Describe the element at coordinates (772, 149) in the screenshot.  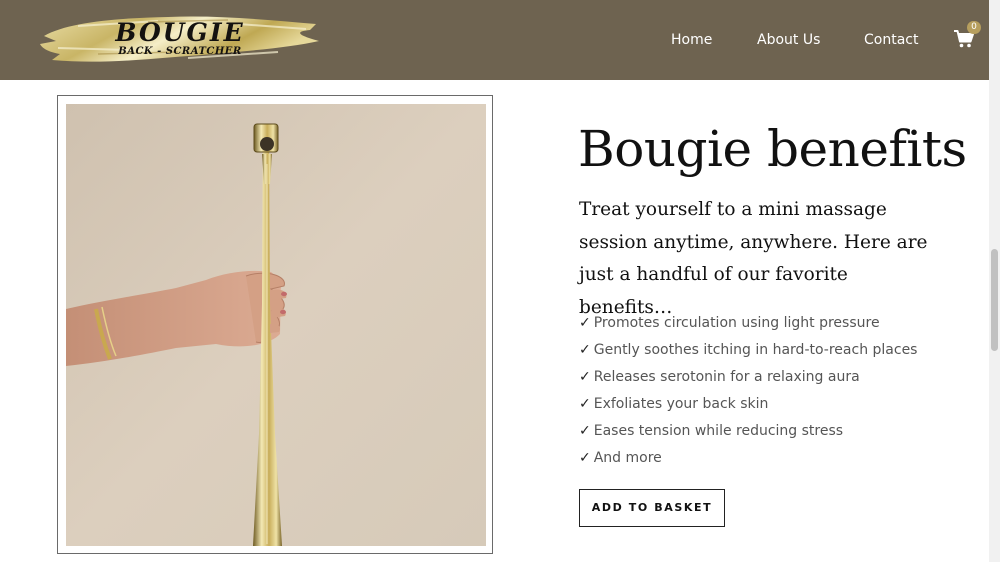
I see `page-title: Bougie benefits` at that location.